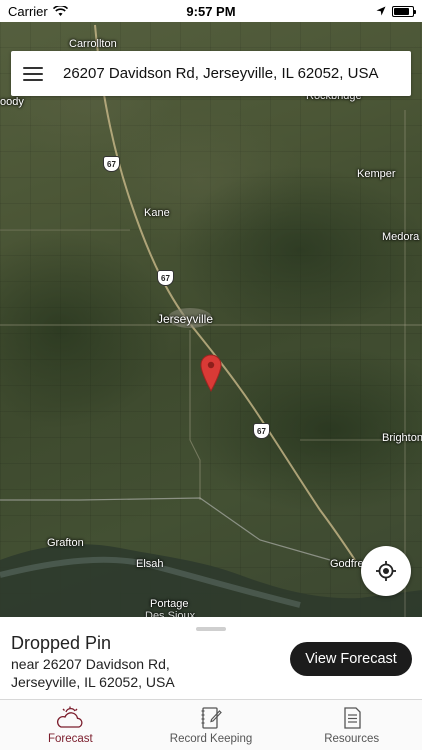  I want to click on document-icon, so click(352, 718).